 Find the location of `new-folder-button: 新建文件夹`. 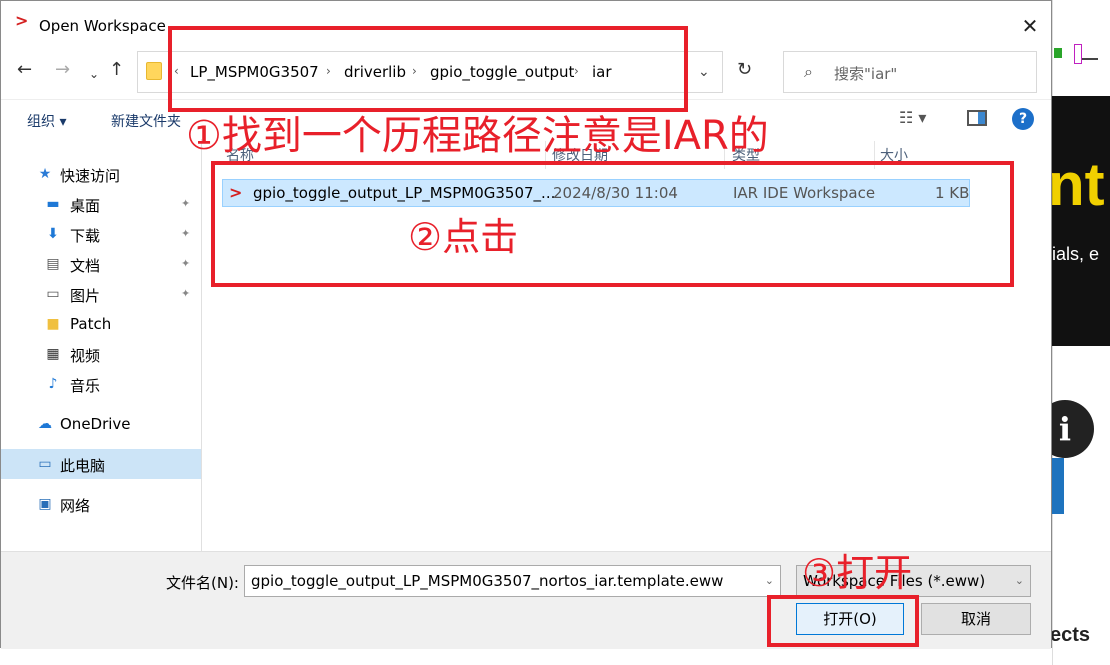

new-folder-button: 新建文件夹 is located at coordinates (146, 121).